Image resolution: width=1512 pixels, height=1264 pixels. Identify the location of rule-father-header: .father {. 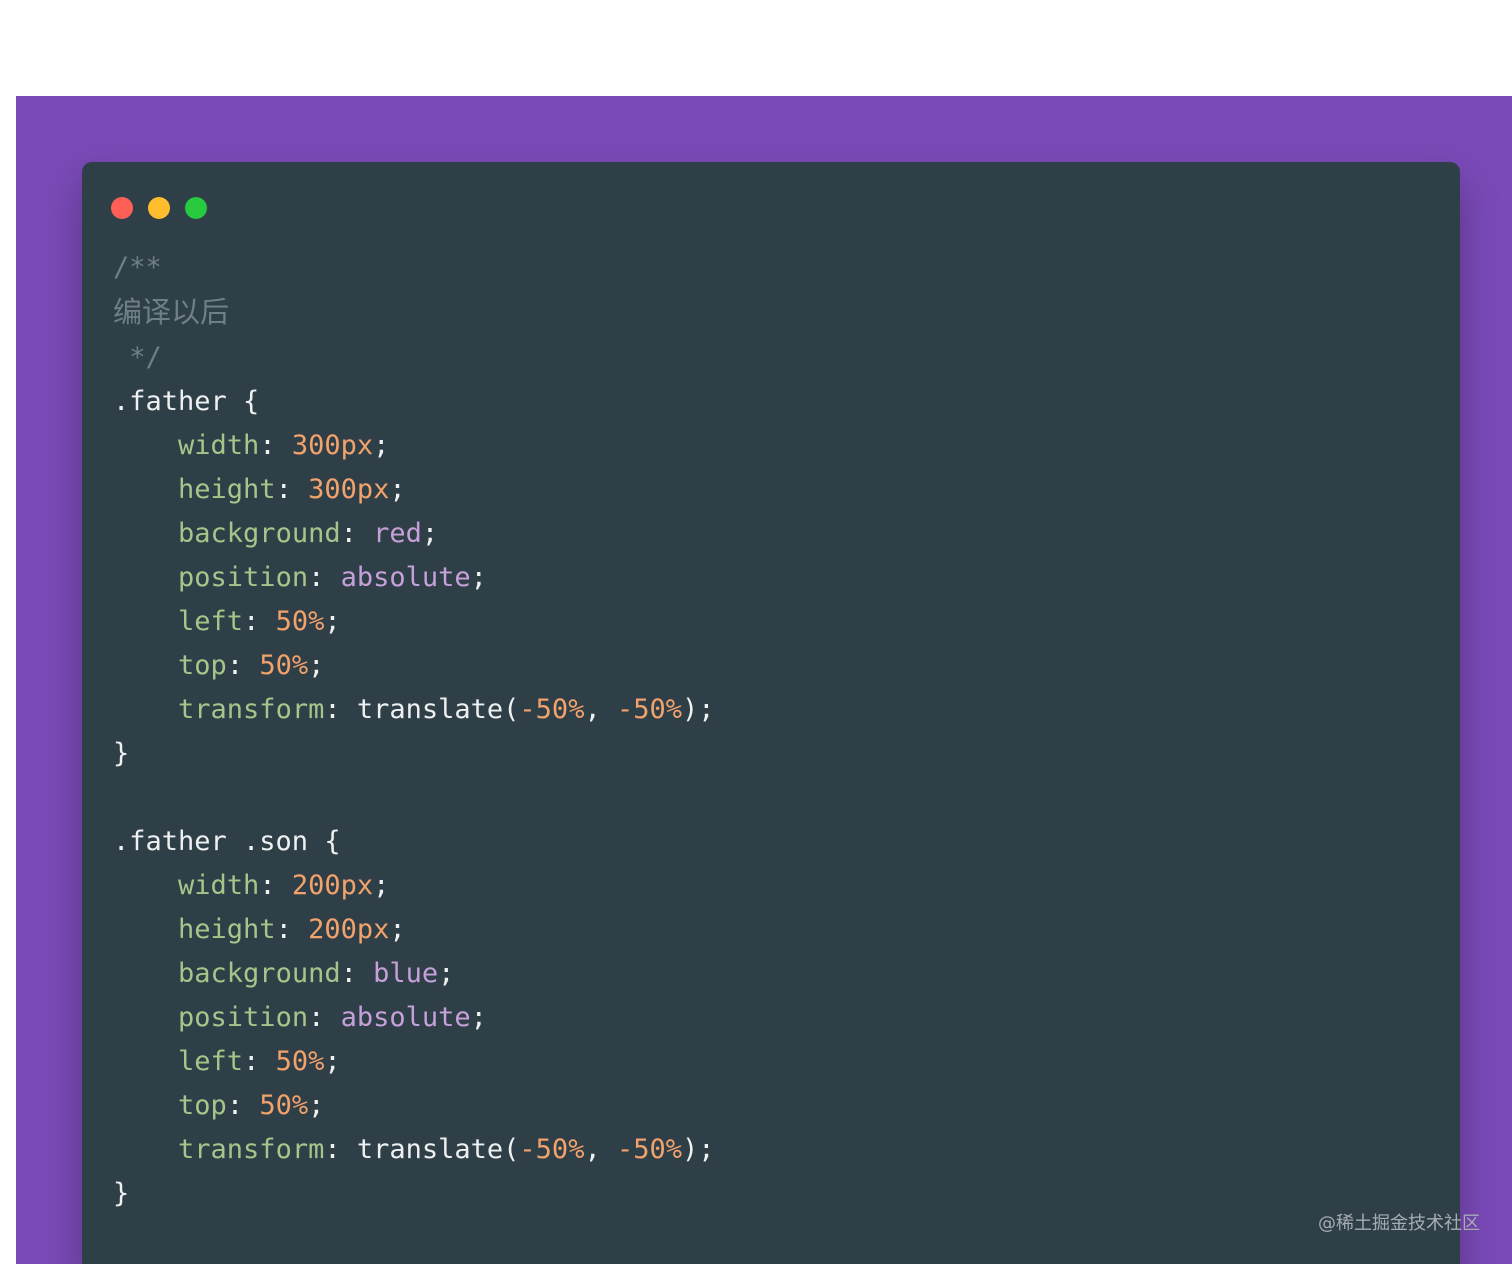
(186, 401).